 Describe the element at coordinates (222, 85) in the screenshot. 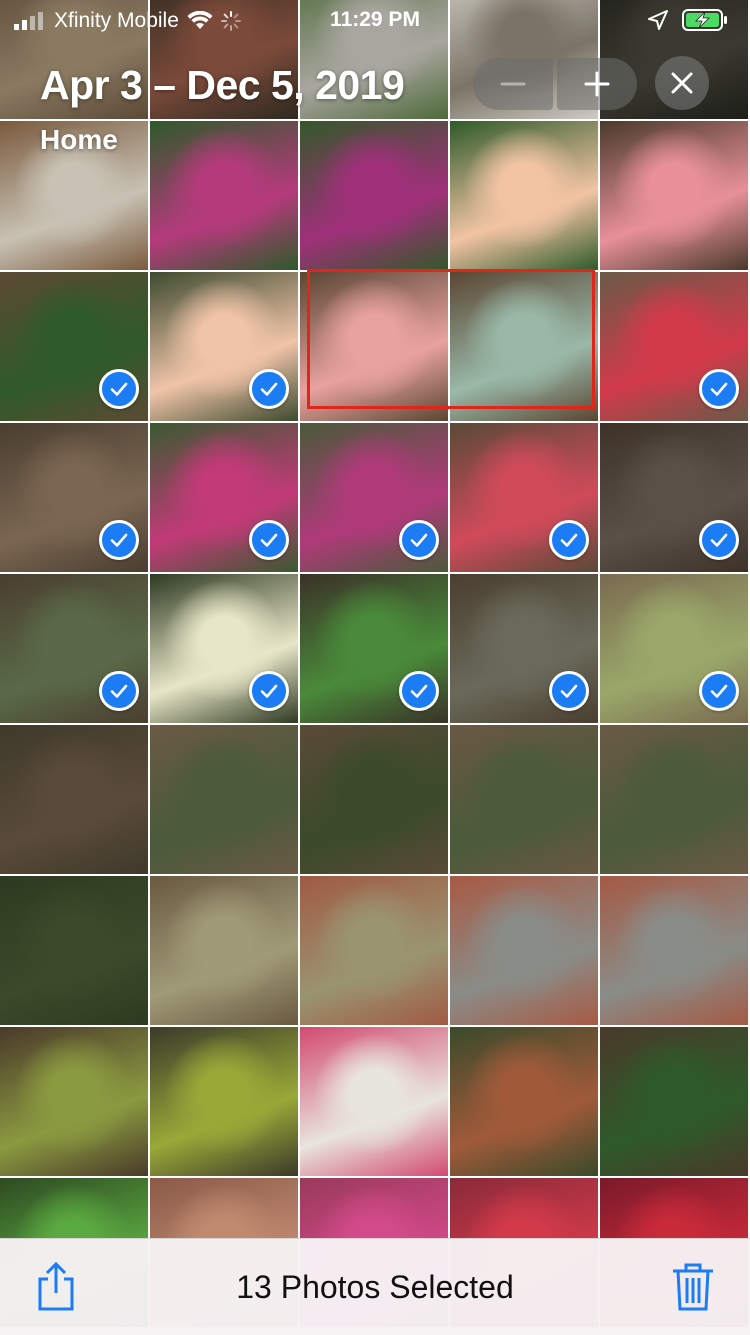

I see `date-range-title: Apr 3 – Dec 5, 2019` at that location.